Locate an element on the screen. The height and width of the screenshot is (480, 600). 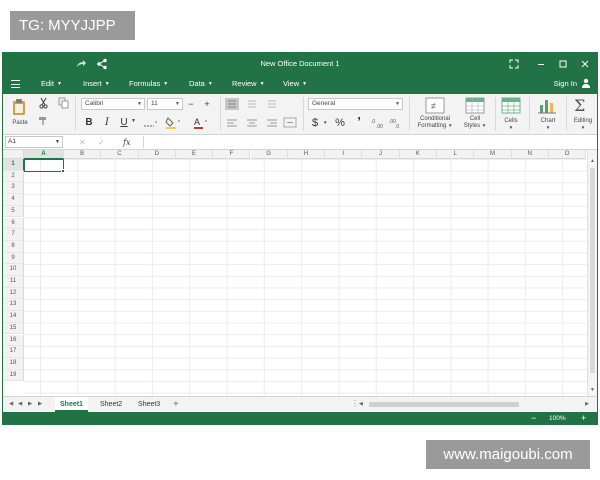
cells-icon is located at coordinates (511, 105).